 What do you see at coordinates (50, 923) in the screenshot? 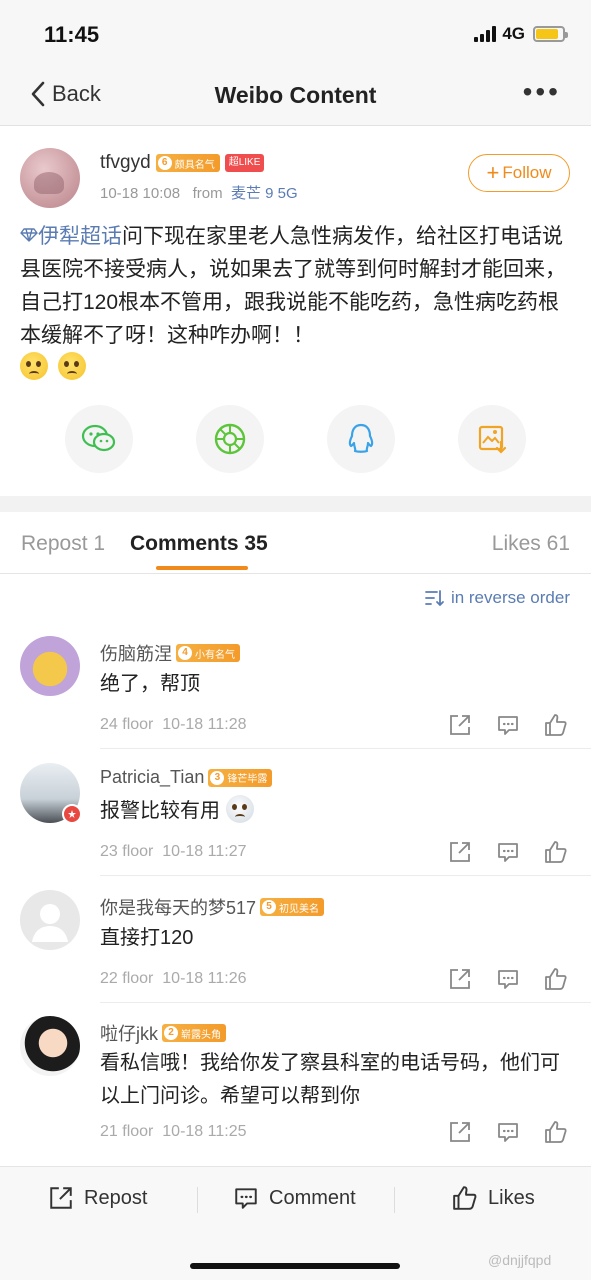
I see `default-avatar-icon` at bounding box center [50, 923].